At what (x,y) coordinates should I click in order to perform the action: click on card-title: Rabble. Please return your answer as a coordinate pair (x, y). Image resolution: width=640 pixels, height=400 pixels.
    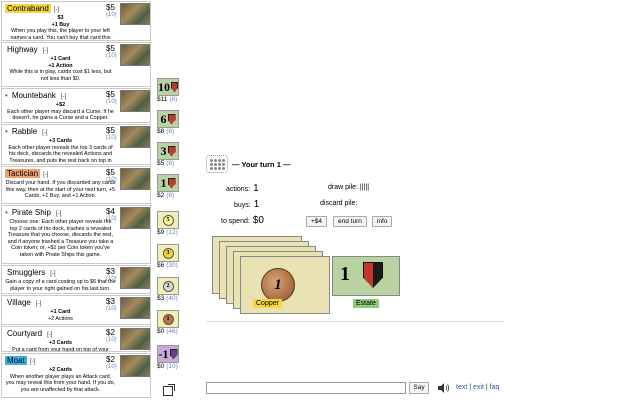
    Looking at the image, I should click on (24, 131).